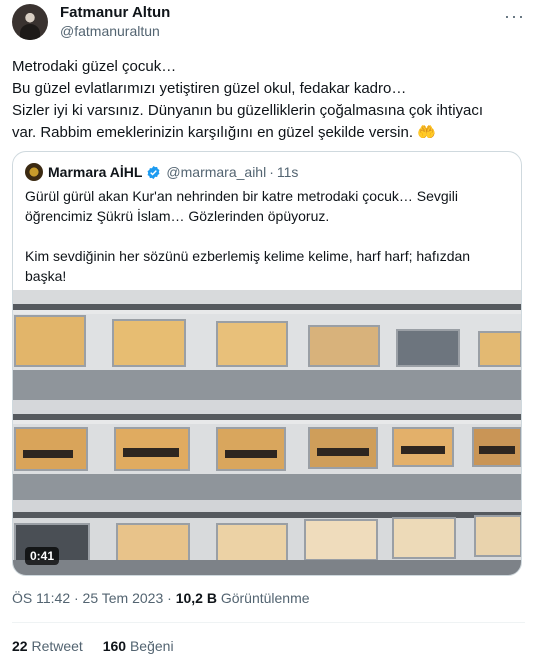  What do you see at coordinates (161, 172) in the screenshot?
I see `quoted-tweet-header: Marmara AİHL @marmara_aihl · 11s` at bounding box center [161, 172].